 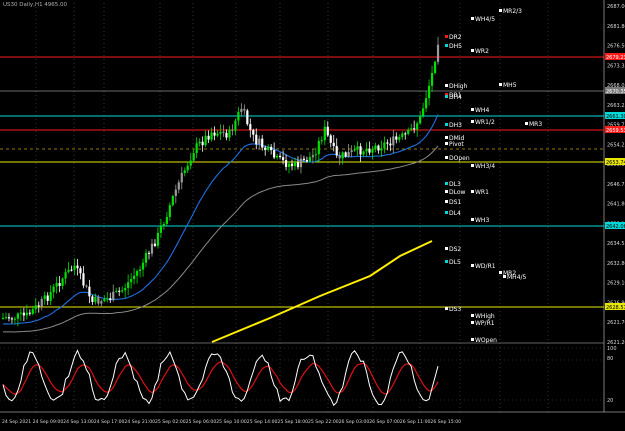 I want to click on time-tick-label: 26 Sep 11:00, so click(x=415, y=422).